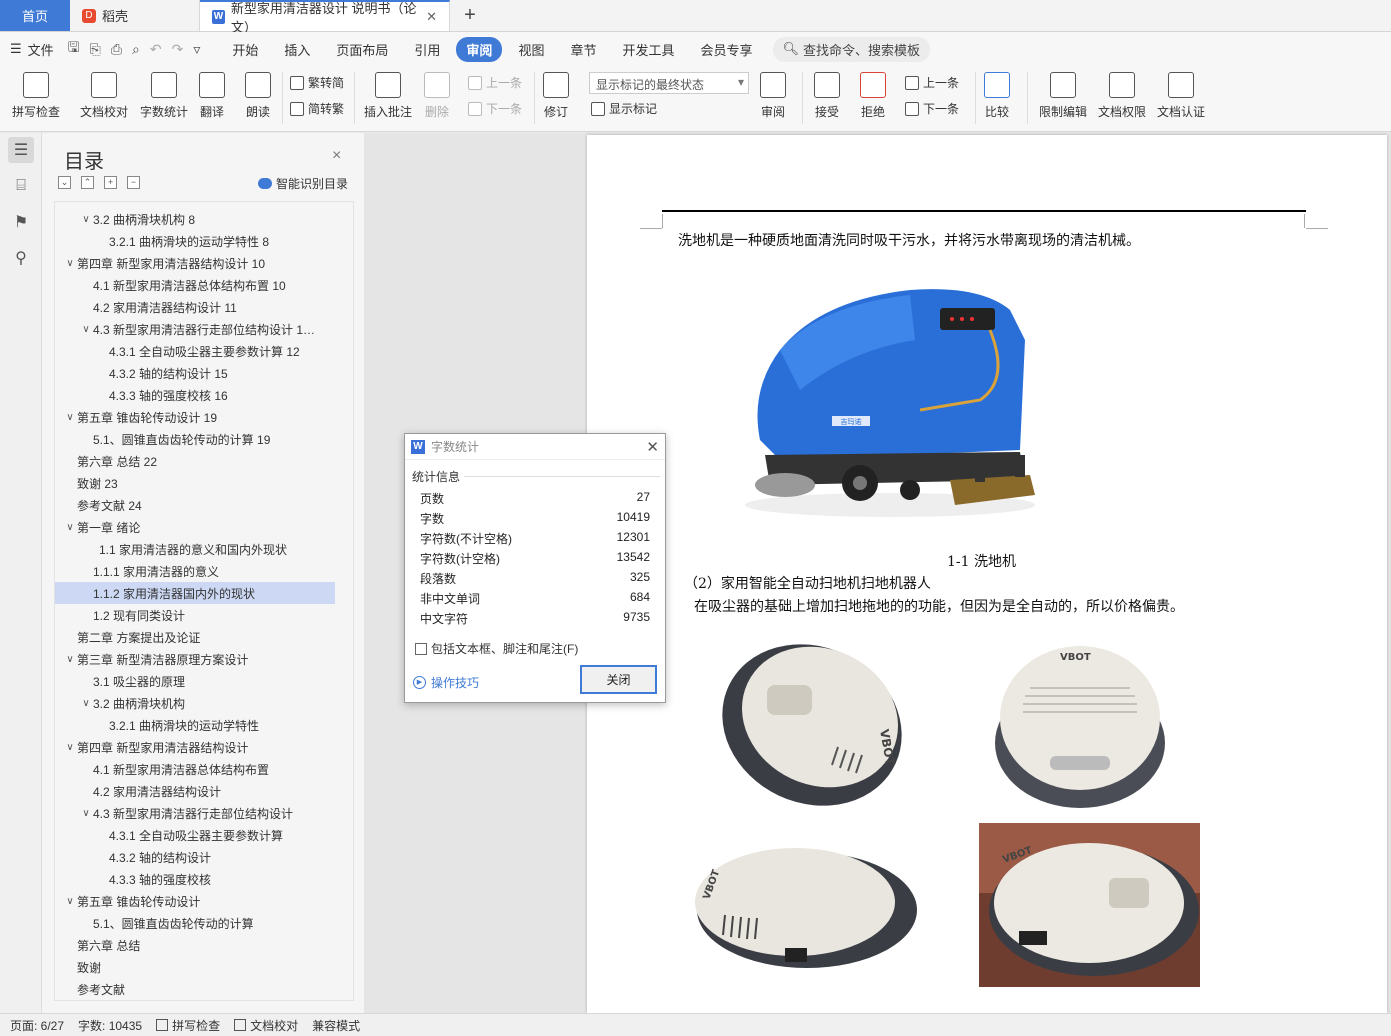 Image resolution: width=1391 pixels, height=1036 pixels. What do you see at coordinates (388, 96) in the screenshot?
I see `insert-comment-button: 插入批注` at bounding box center [388, 96].